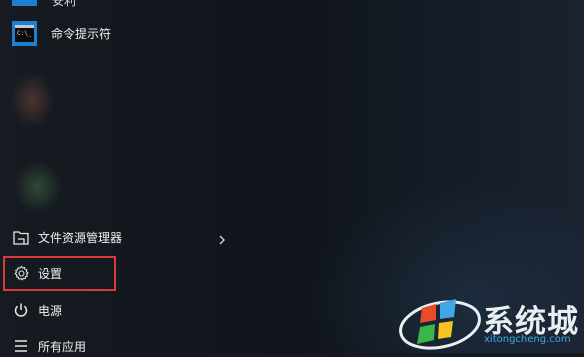 This screenshot has height=357, width=584. I want to click on menu-item-label: 所有应用, so click(62, 346).